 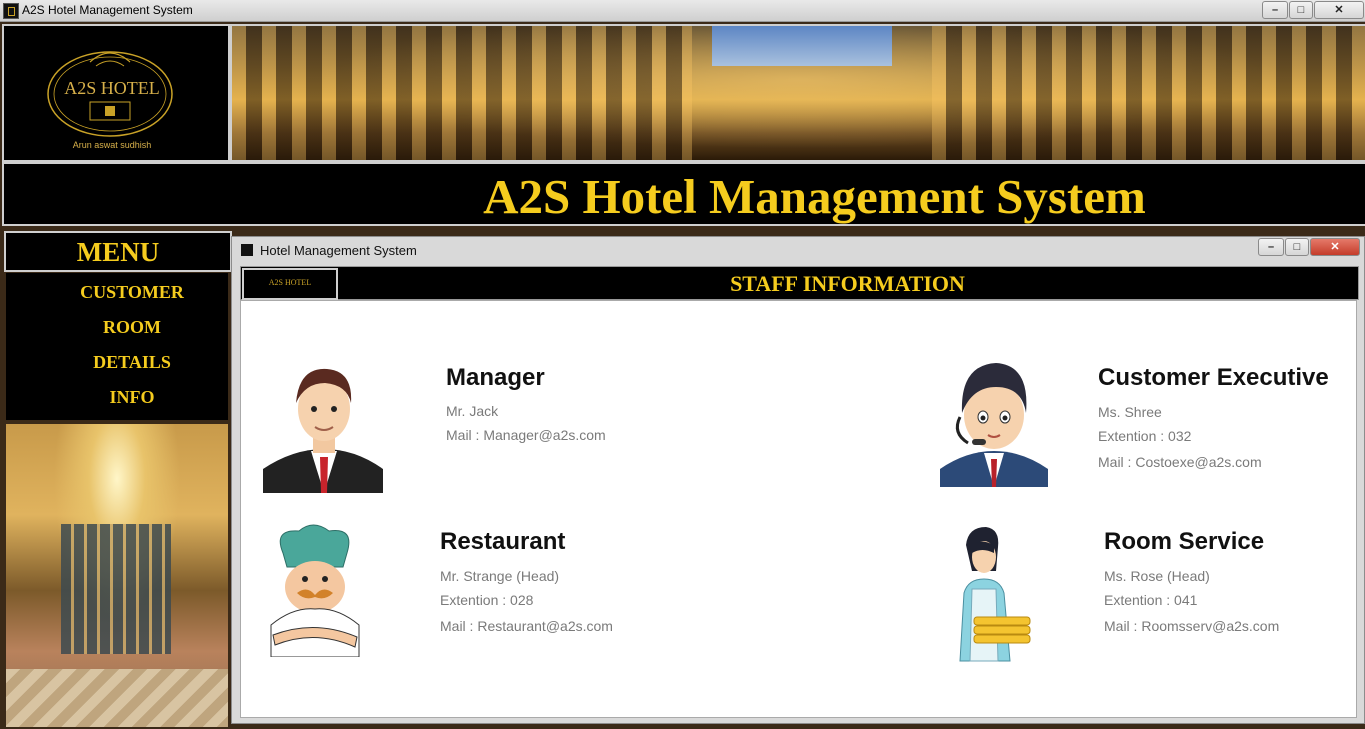 What do you see at coordinates (487, 600) in the screenshot?
I see `staff-extension: Extention : 028` at bounding box center [487, 600].